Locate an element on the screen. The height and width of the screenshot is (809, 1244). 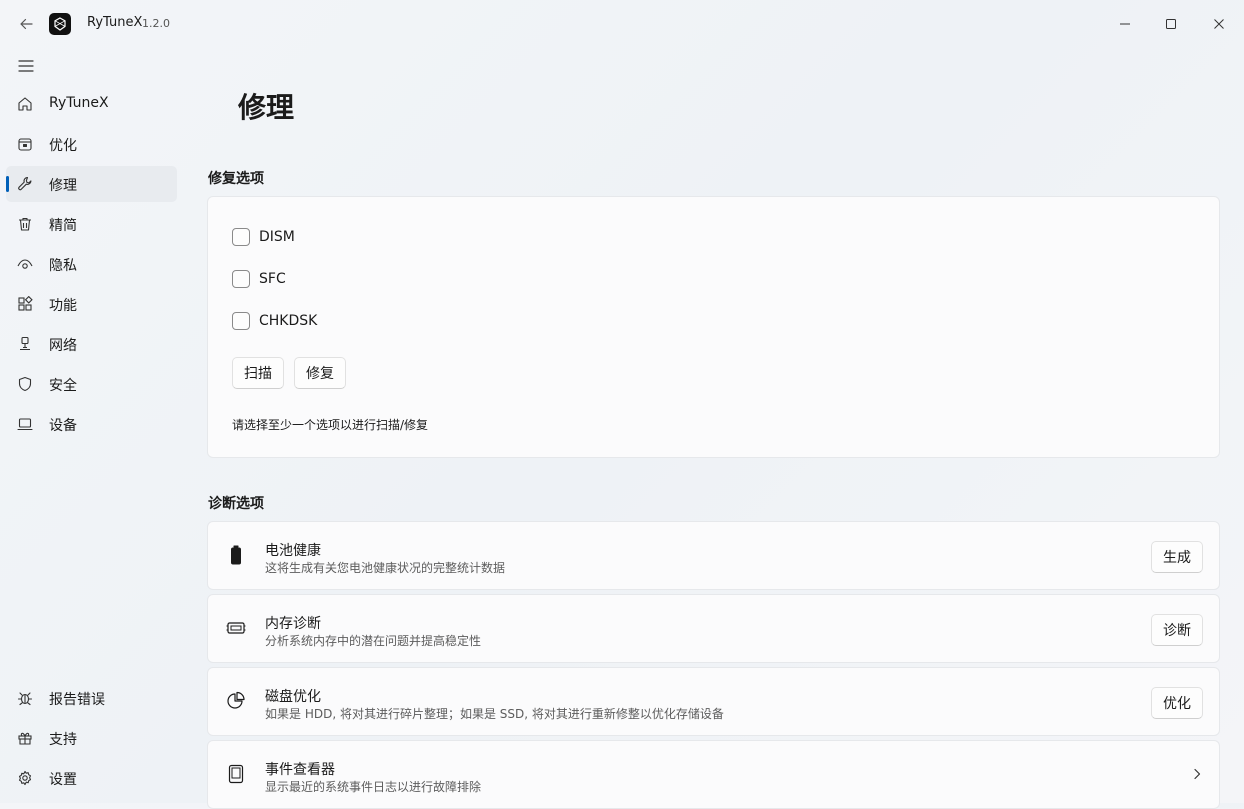
sidebar-footer: 报告错误 支持 设置 is located at coordinates (91, 740).